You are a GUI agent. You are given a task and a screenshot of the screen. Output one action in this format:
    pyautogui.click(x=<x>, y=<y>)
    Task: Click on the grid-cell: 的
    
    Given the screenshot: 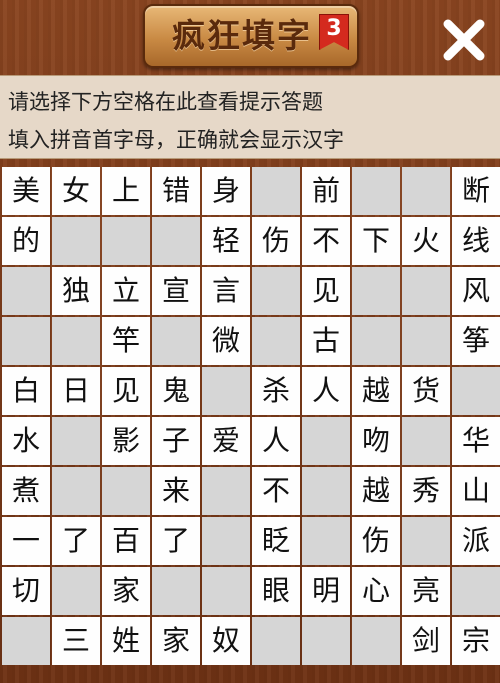 What is the action you would take?
    pyautogui.click(x=26, y=241)
    